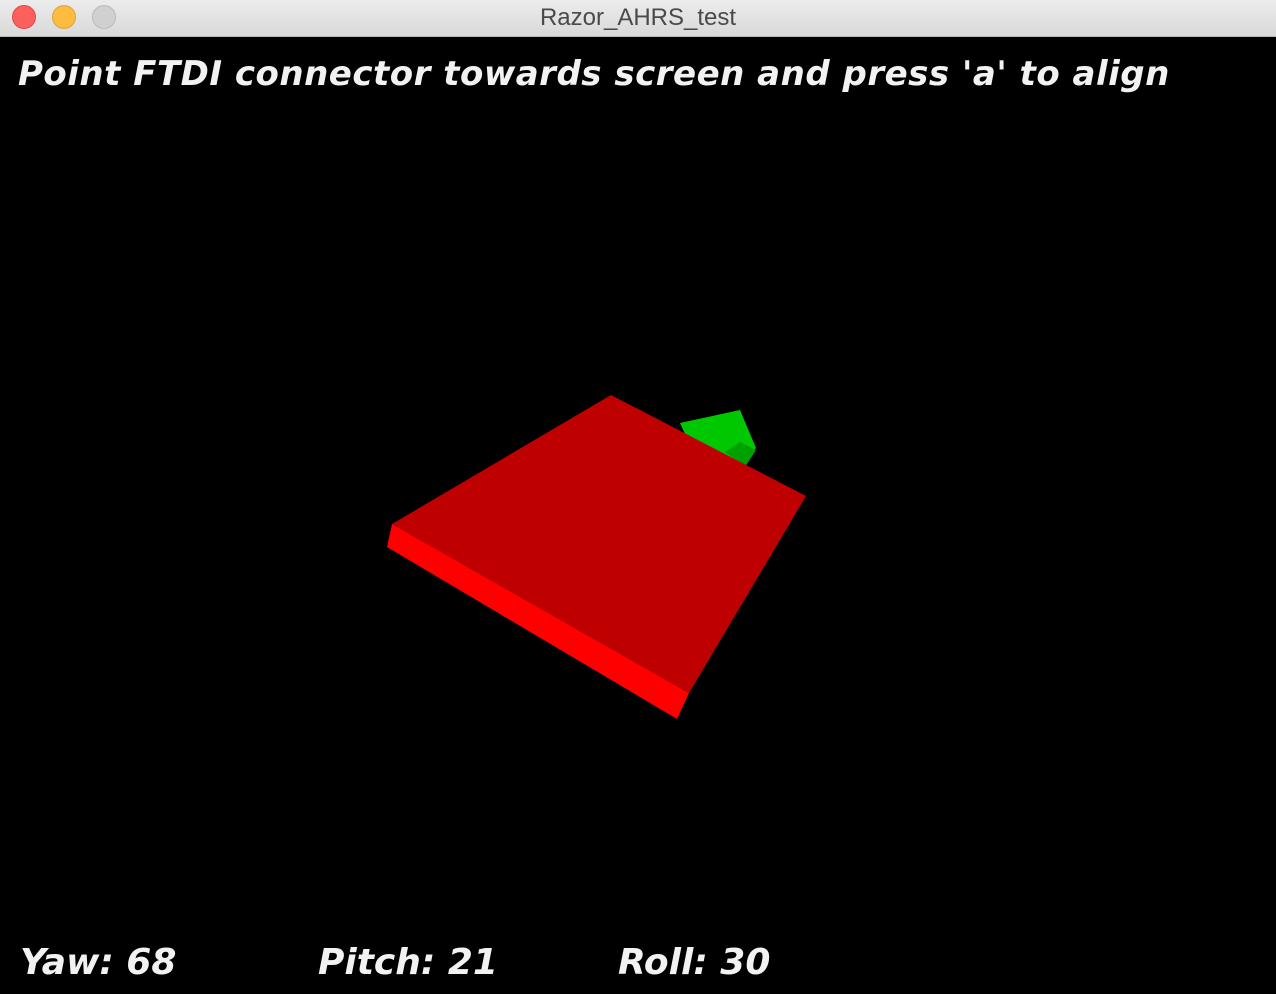 The image size is (1276, 994). I want to click on roll-readout: Roll: 30, so click(694, 962).